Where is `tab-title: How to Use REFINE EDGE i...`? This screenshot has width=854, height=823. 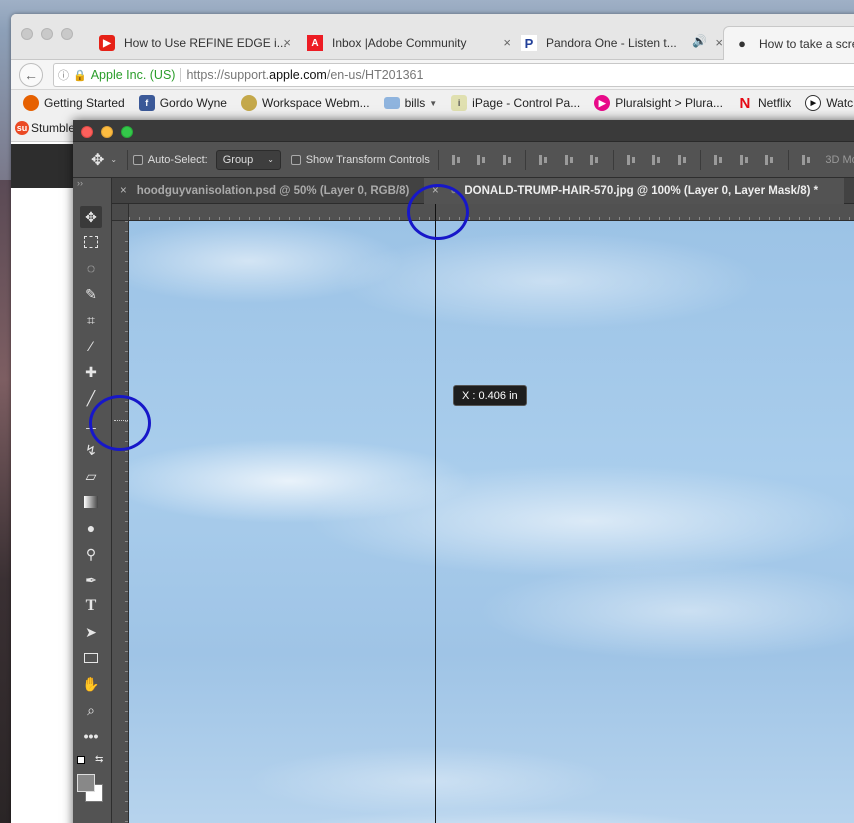 tab-title: How to Use REFINE EDGE i... is located at coordinates (205, 43).